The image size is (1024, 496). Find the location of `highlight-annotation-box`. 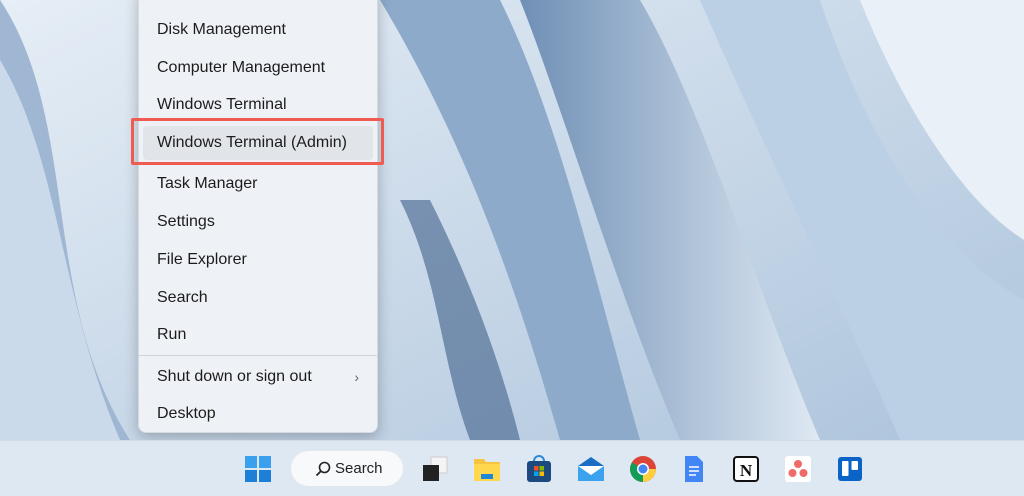

highlight-annotation-box is located at coordinates (257, 141).